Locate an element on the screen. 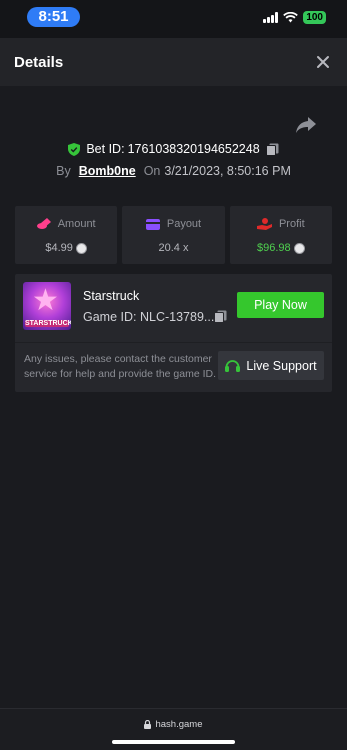  profit-label: Profit is located at coordinates (291, 224).